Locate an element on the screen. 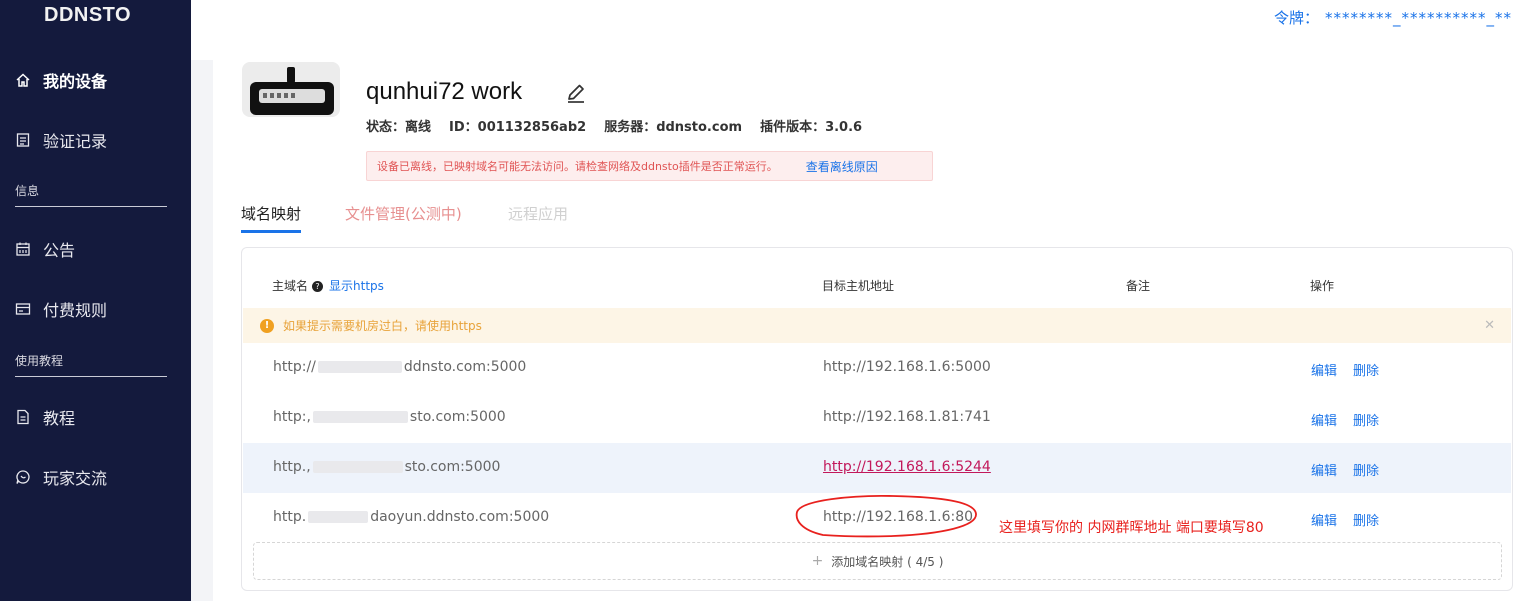 The image size is (1518, 601). row-target: http://192.168.1.6:5000 is located at coordinates (907, 367).